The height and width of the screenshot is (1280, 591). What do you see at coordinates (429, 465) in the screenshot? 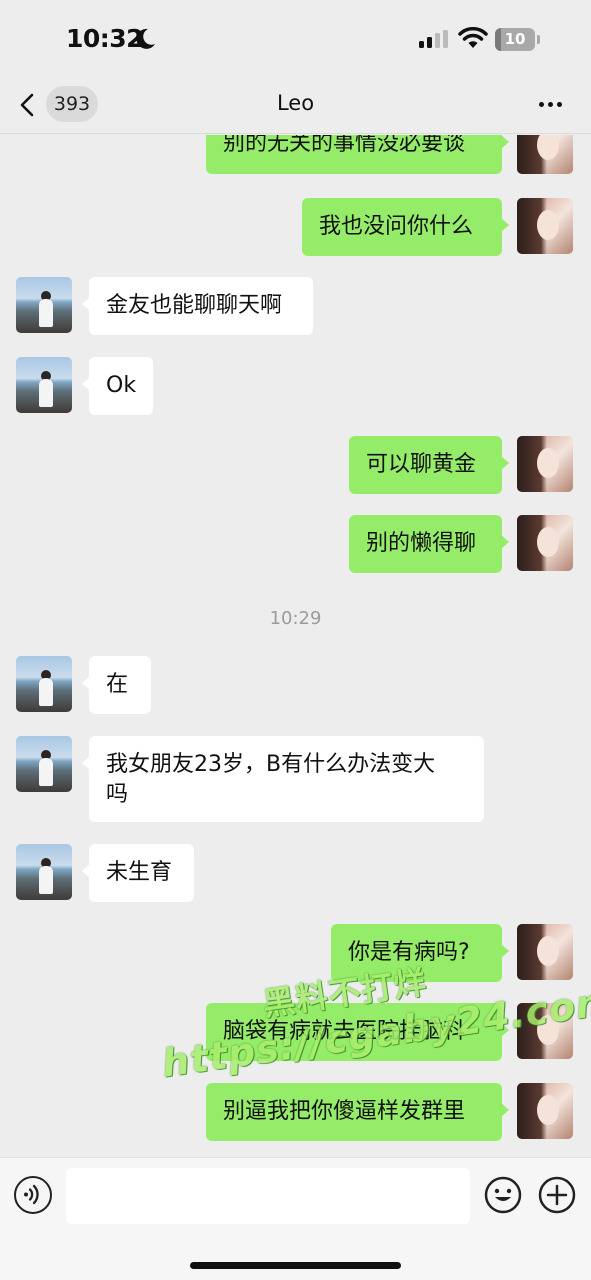
I see `message-bubble-self: 可以聊黄金` at bounding box center [429, 465].